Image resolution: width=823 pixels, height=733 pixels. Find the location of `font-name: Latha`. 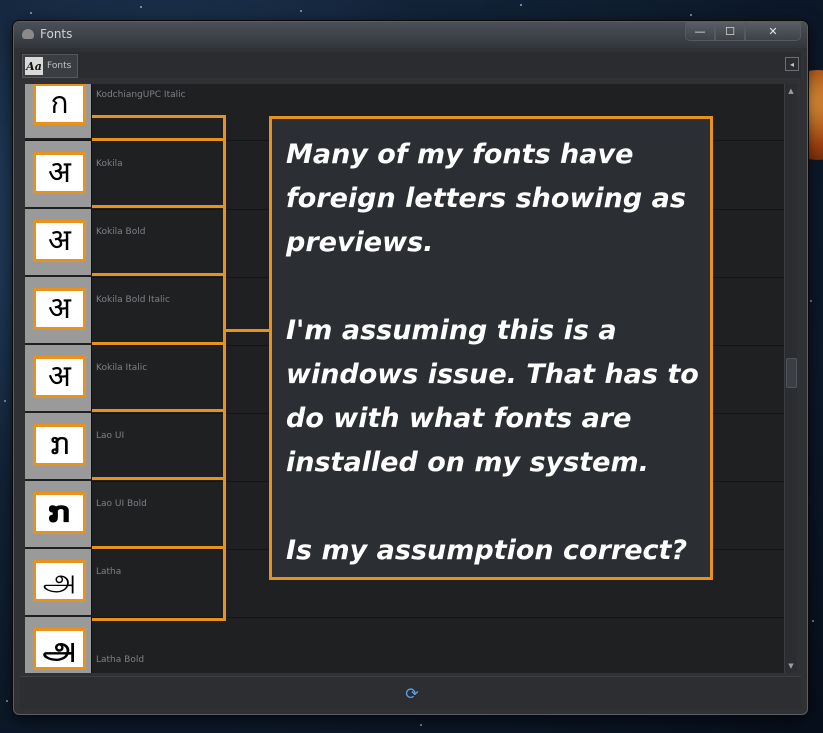

font-name: Latha is located at coordinates (109, 572).